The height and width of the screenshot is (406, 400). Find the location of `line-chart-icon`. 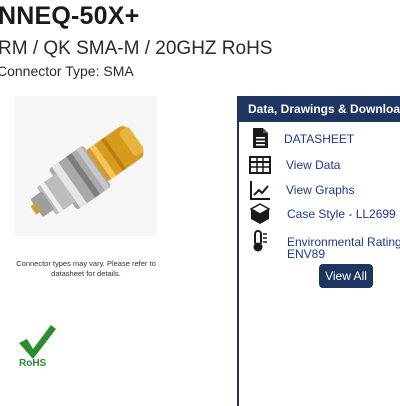

line-chart-icon is located at coordinates (260, 190).